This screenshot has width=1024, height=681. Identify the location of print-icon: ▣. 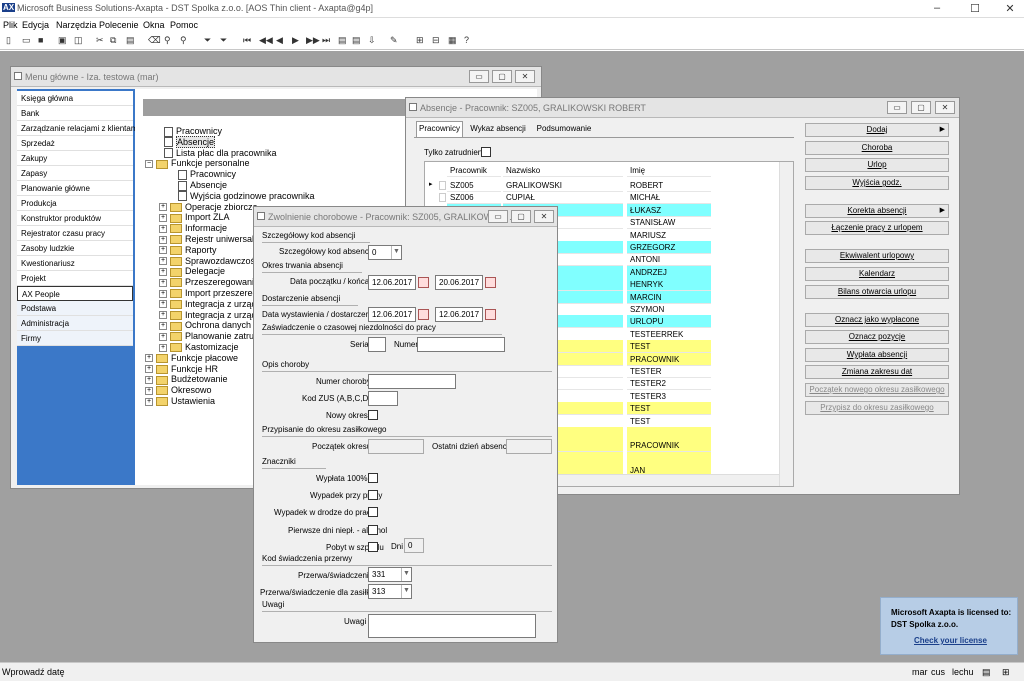
(62, 40).